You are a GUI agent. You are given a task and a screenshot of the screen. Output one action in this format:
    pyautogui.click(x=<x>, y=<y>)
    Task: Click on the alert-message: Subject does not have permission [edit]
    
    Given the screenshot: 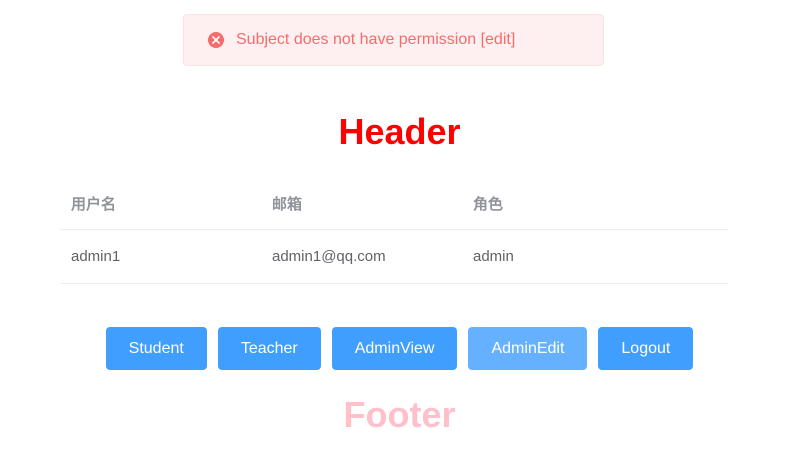 What is the action you would take?
    pyautogui.click(x=376, y=39)
    